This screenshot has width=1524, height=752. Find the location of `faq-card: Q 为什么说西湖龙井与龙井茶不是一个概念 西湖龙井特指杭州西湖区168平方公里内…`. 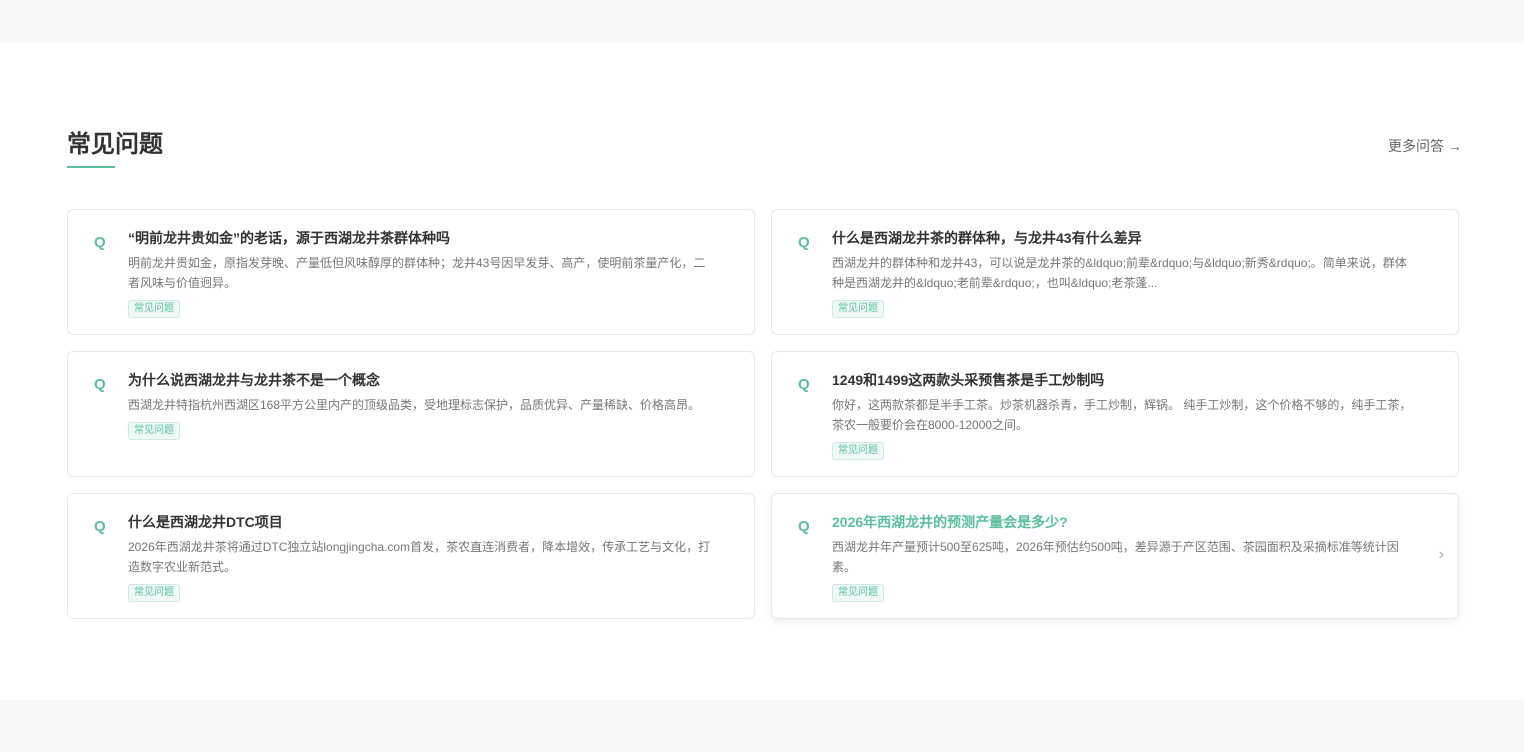

faq-card: Q 为什么说西湖龙井与龙井茶不是一个概念 西湖龙井特指杭州西湖区168平方公里内… is located at coordinates (411, 414).